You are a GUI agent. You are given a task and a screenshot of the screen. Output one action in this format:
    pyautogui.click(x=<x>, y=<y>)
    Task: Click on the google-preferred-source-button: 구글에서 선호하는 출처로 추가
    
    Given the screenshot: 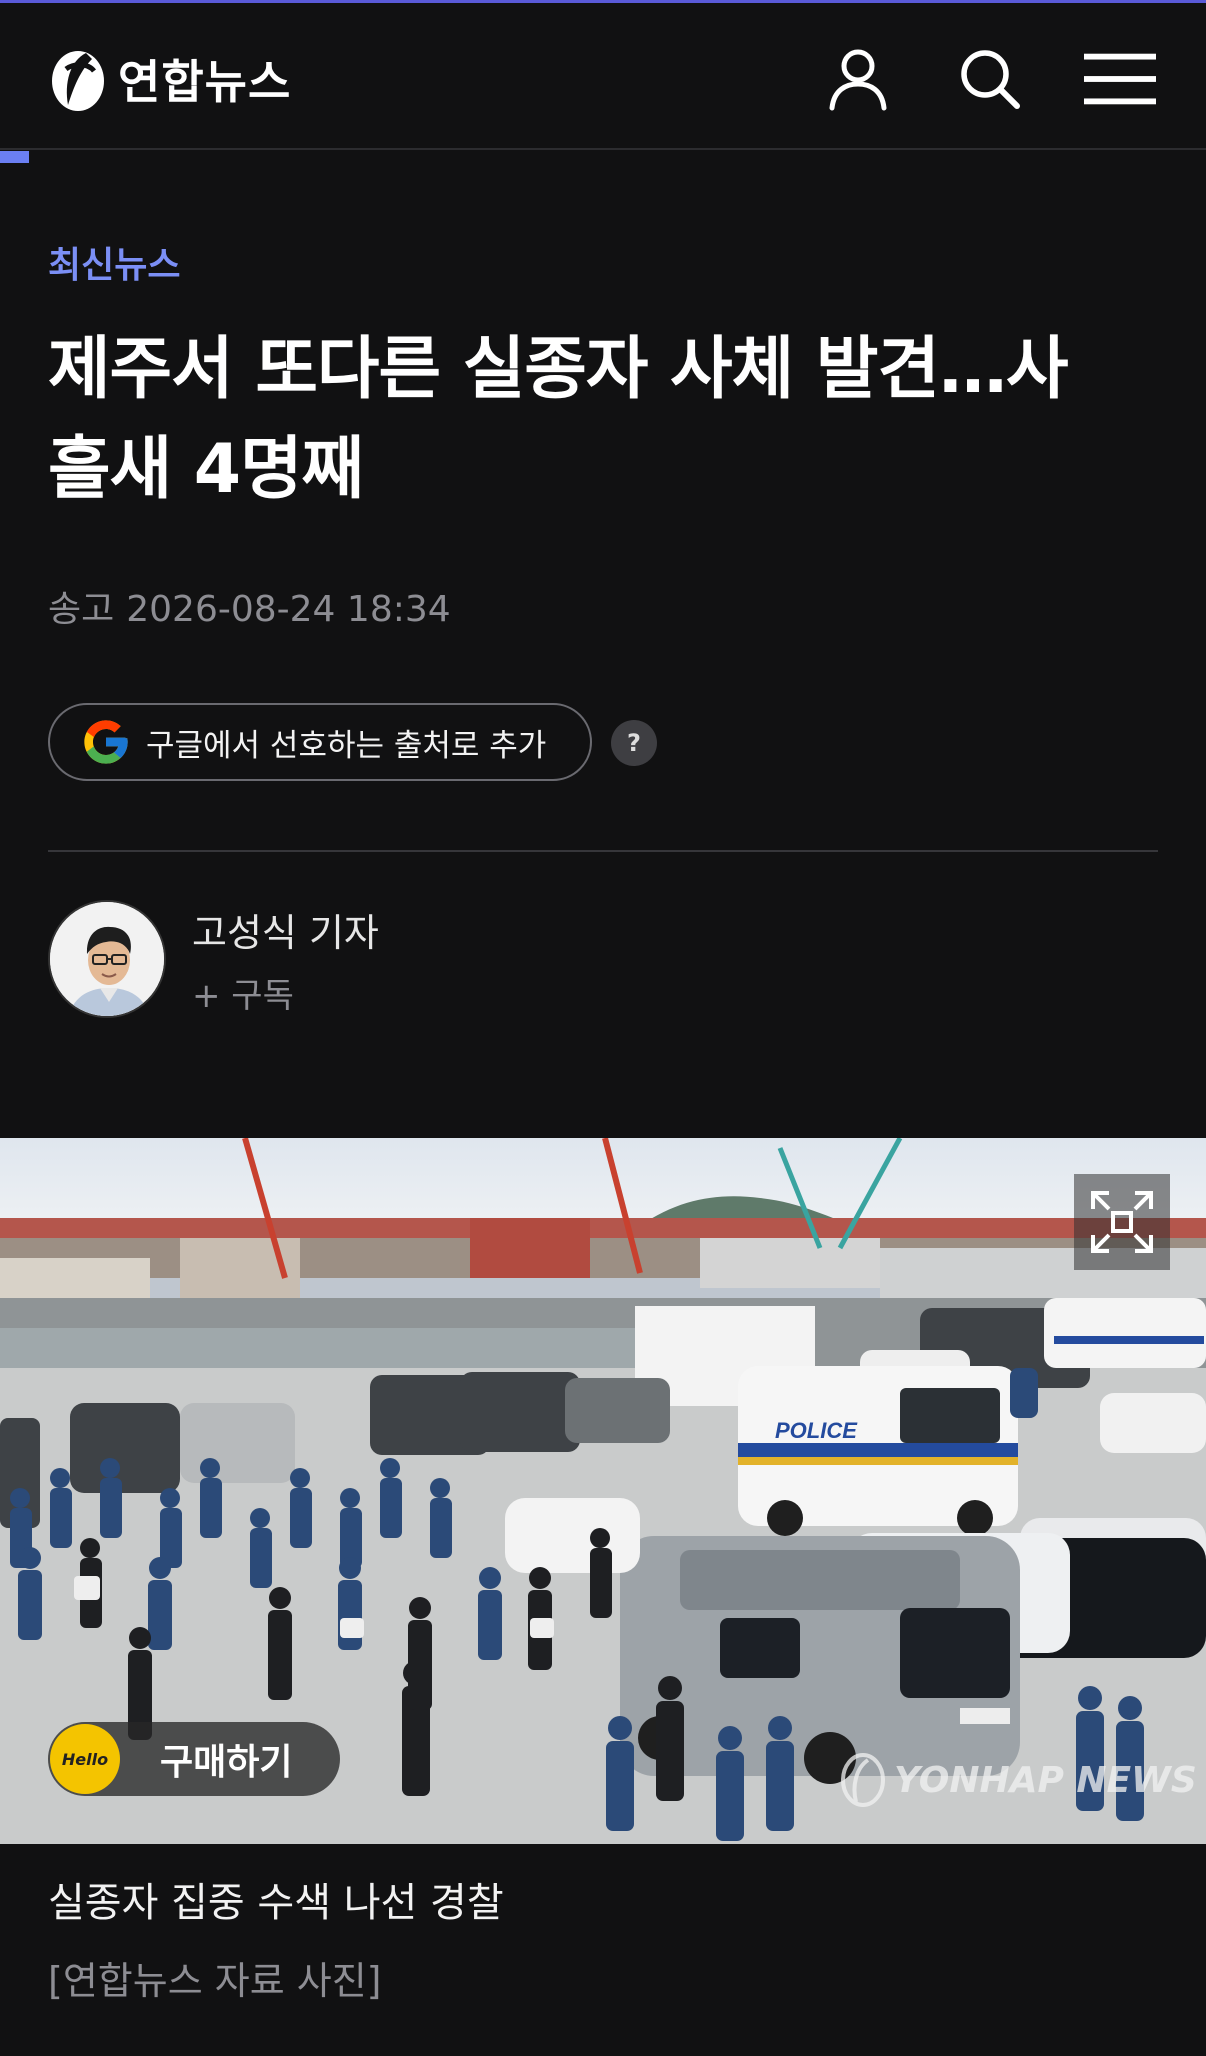 What is the action you would take?
    pyautogui.click(x=320, y=742)
    